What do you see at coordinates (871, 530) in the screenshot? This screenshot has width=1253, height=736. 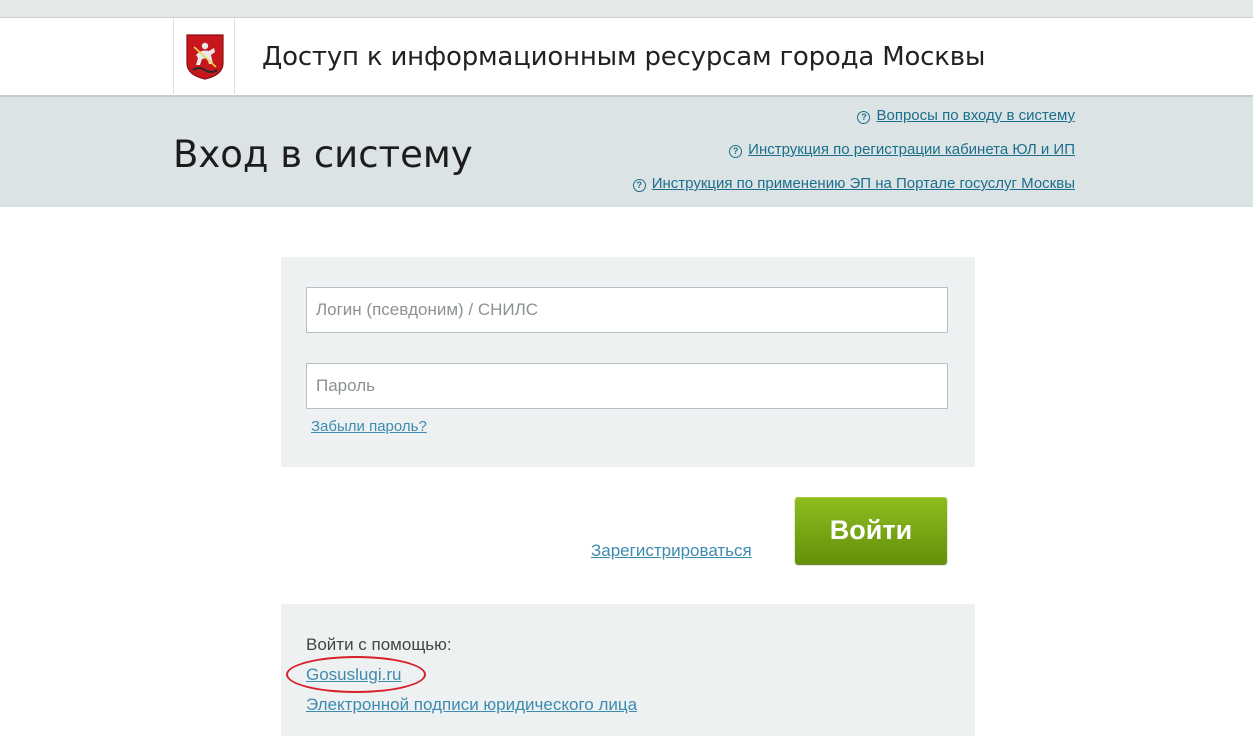 I see `login-button: Войти` at bounding box center [871, 530].